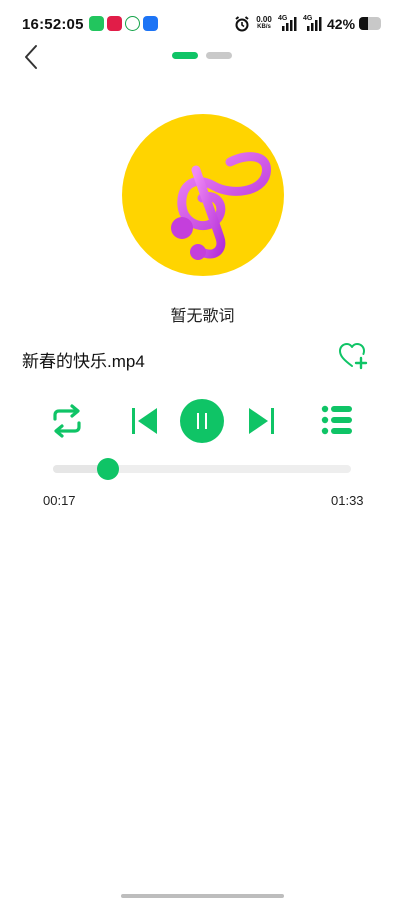 The height and width of the screenshot is (900, 405). I want to click on progress-thumb, so click(107, 469).